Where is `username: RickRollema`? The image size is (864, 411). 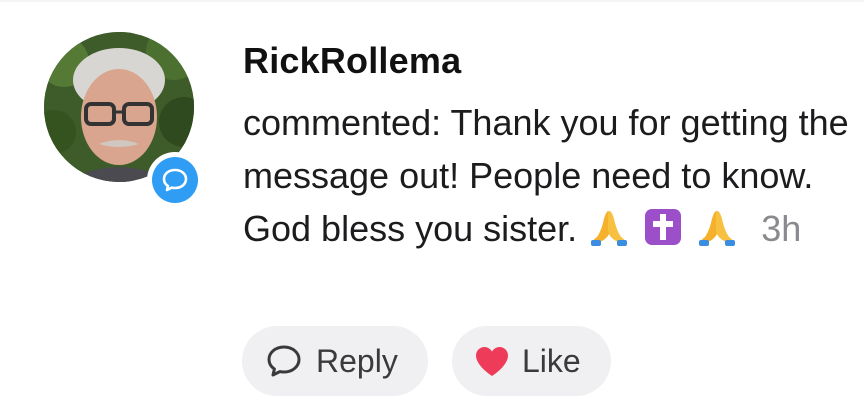
username: RickRollema is located at coordinates (352, 61).